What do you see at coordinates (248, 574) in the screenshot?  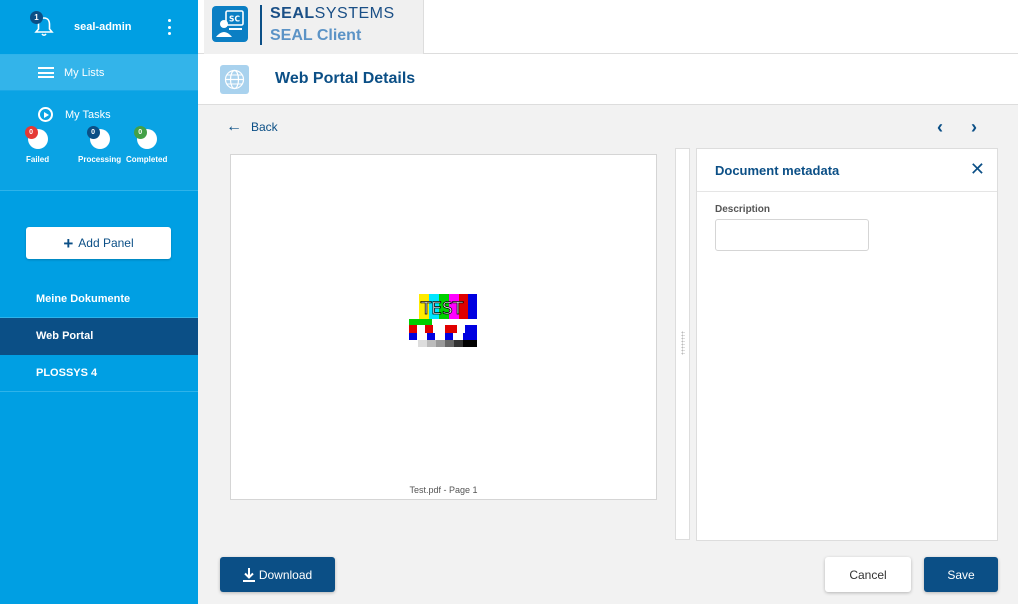 I see `download-icon` at bounding box center [248, 574].